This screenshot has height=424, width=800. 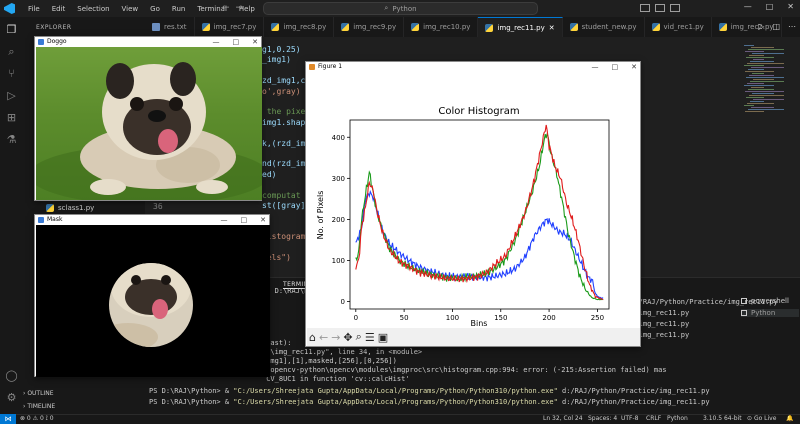 I want to click on tab-label: res.txt, so click(x=175, y=27).